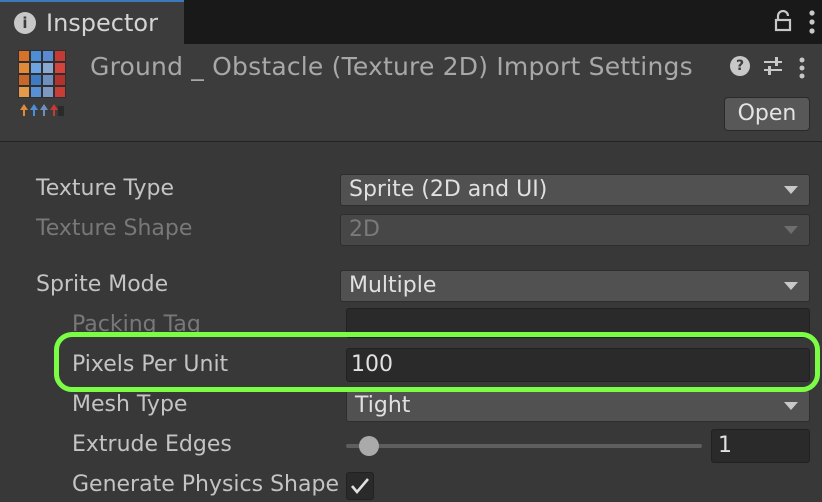 Image resolution: width=822 pixels, height=502 pixels. What do you see at coordinates (152, 444) in the screenshot?
I see `extrude-edges-label: Extrude Edges` at bounding box center [152, 444].